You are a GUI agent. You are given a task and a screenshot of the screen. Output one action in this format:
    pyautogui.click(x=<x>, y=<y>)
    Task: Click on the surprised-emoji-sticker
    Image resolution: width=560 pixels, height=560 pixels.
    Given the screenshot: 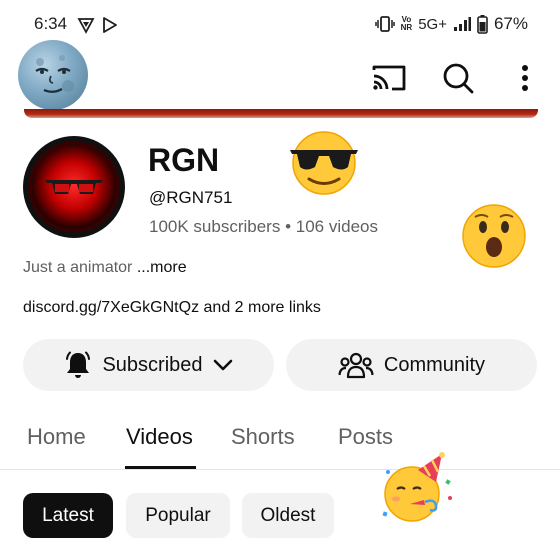 What is the action you would take?
    pyautogui.click(x=494, y=236)
    